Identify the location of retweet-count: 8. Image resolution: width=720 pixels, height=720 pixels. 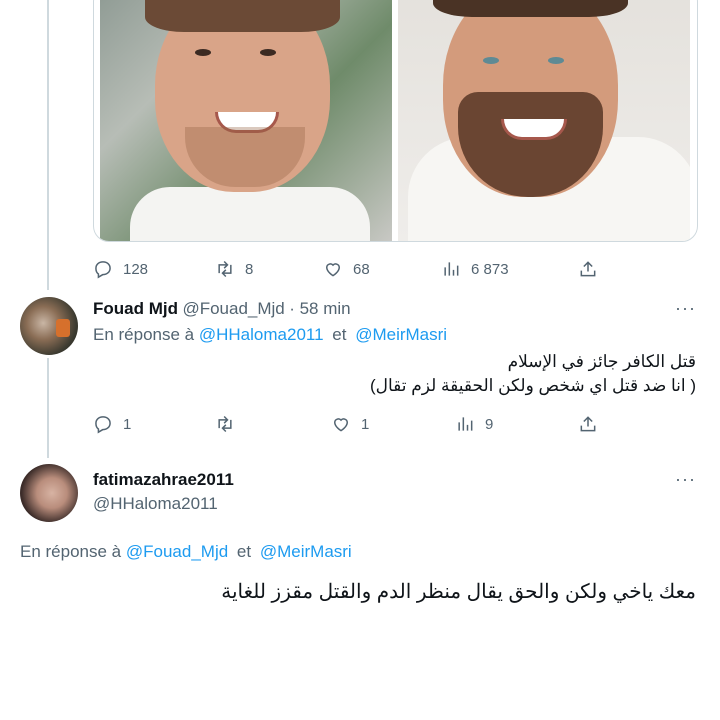
(249, 269).